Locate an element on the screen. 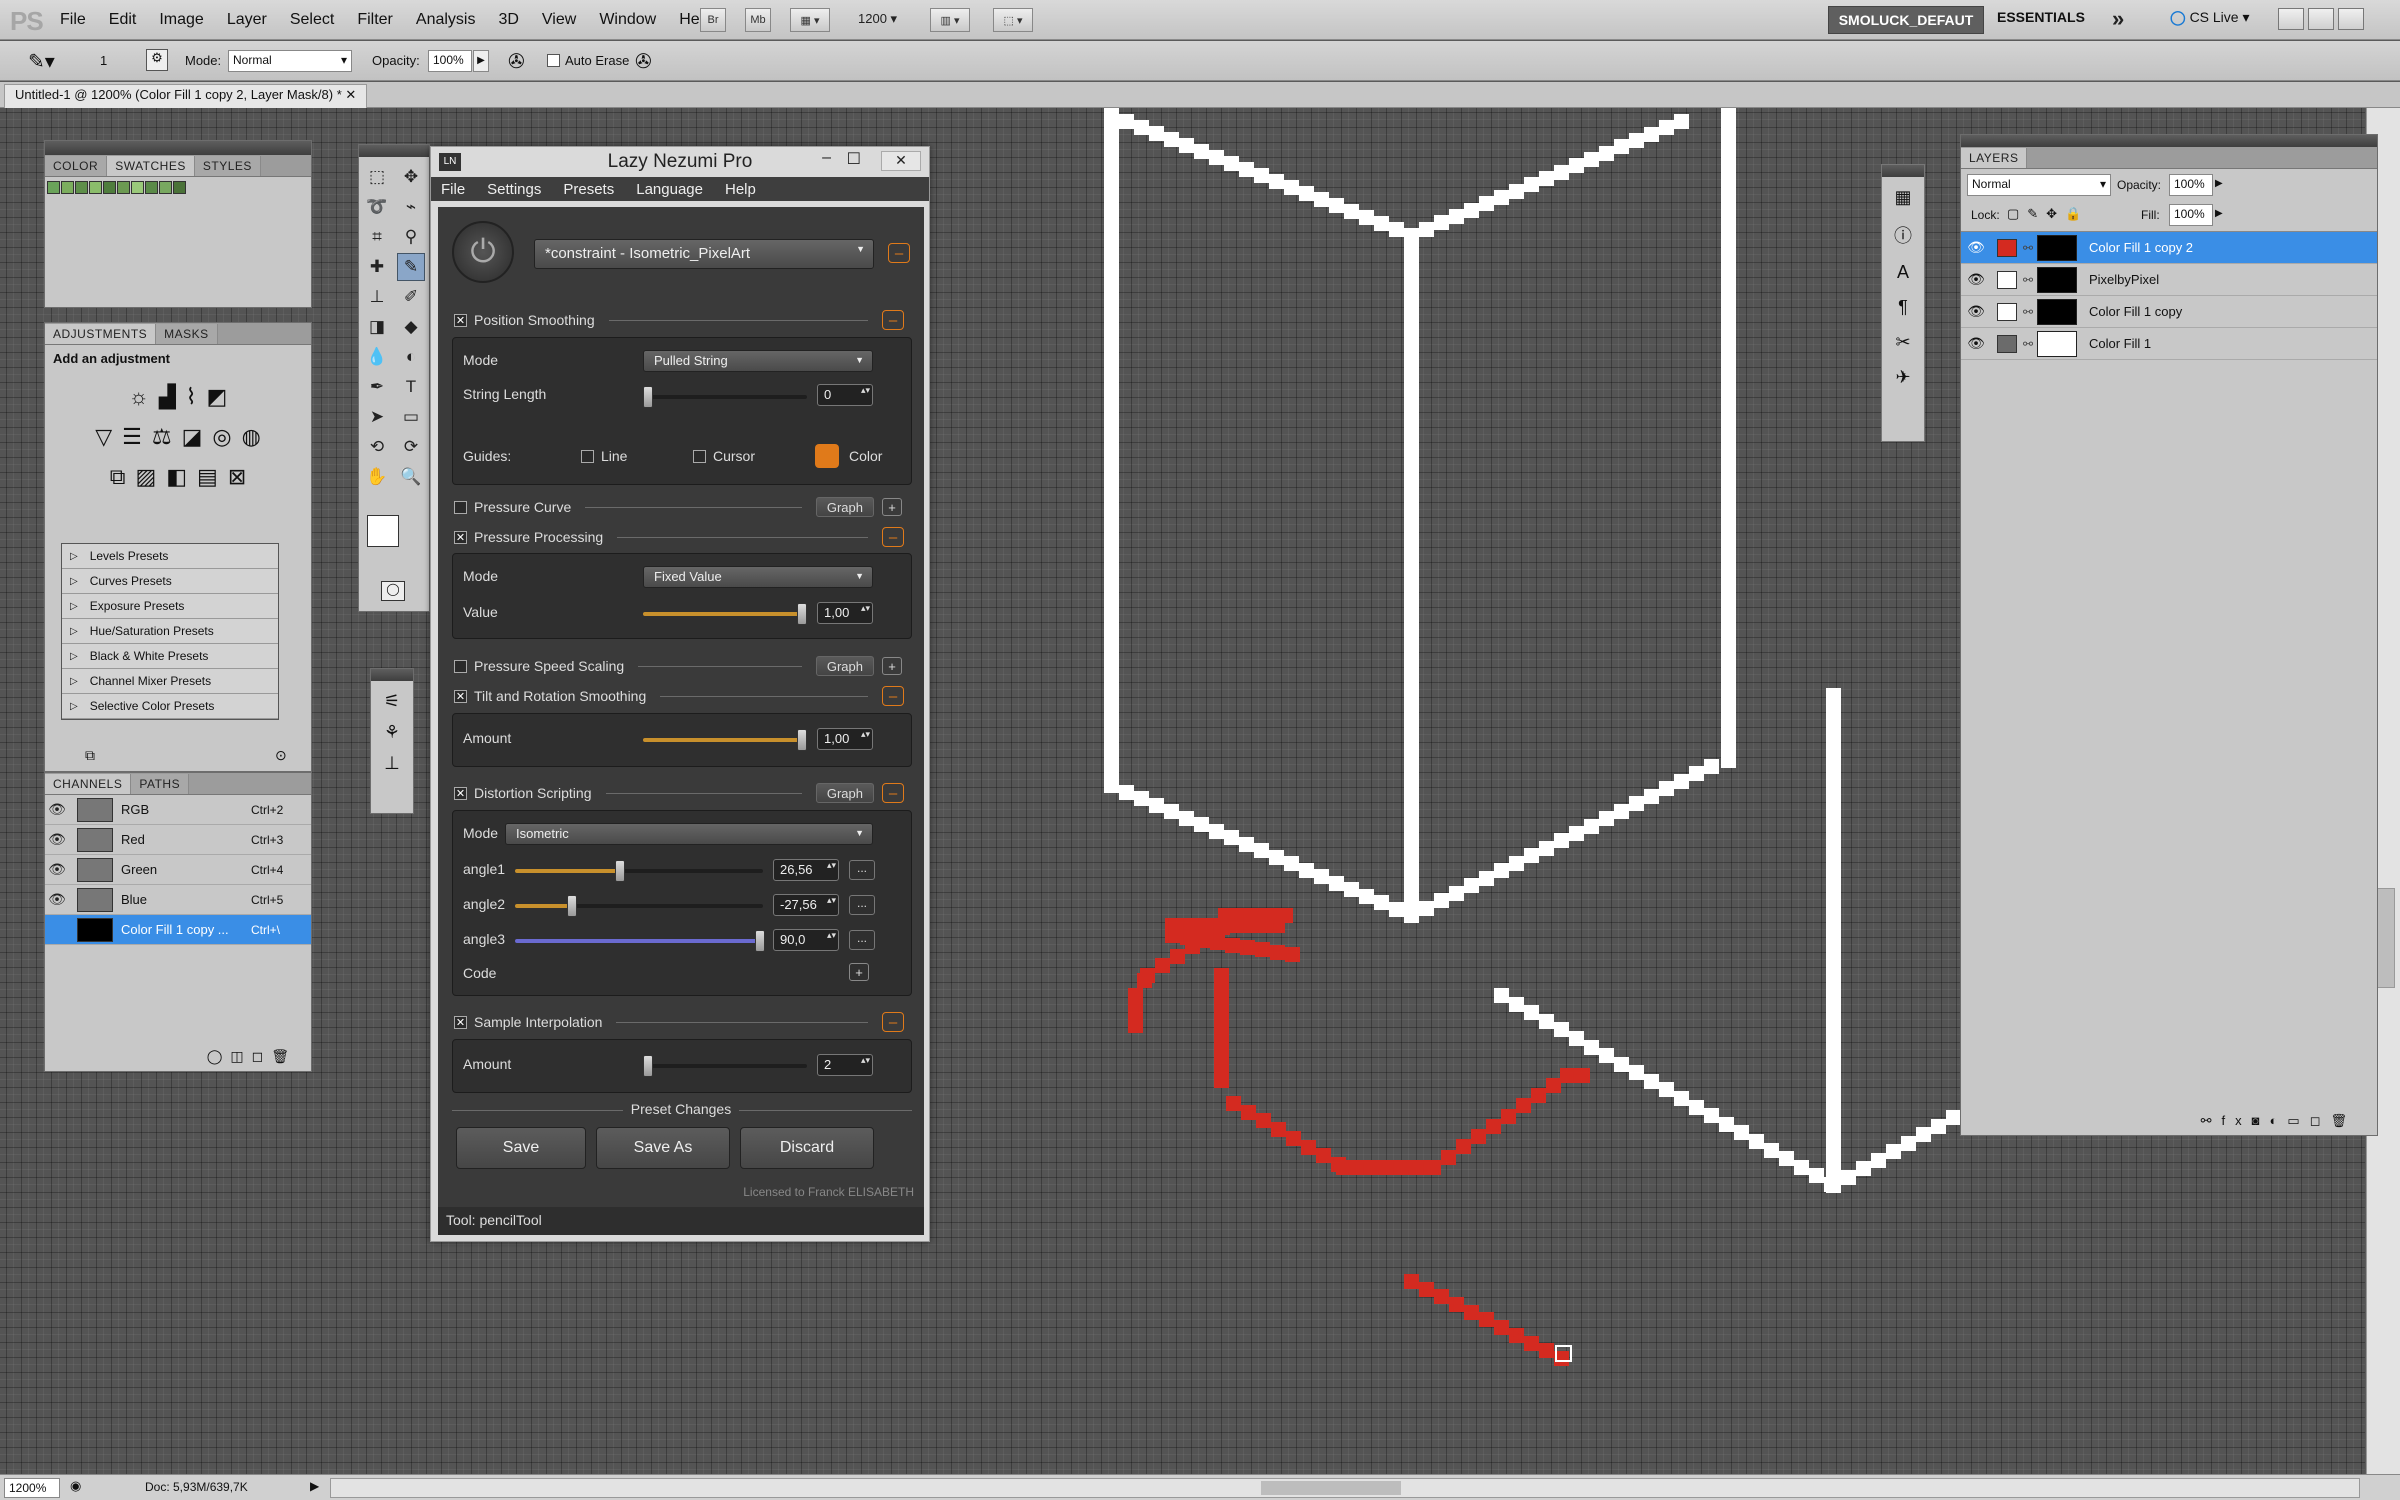 The image size is (2400, 1500). tab-paths: PATHS is located at coordinates (160, 784).